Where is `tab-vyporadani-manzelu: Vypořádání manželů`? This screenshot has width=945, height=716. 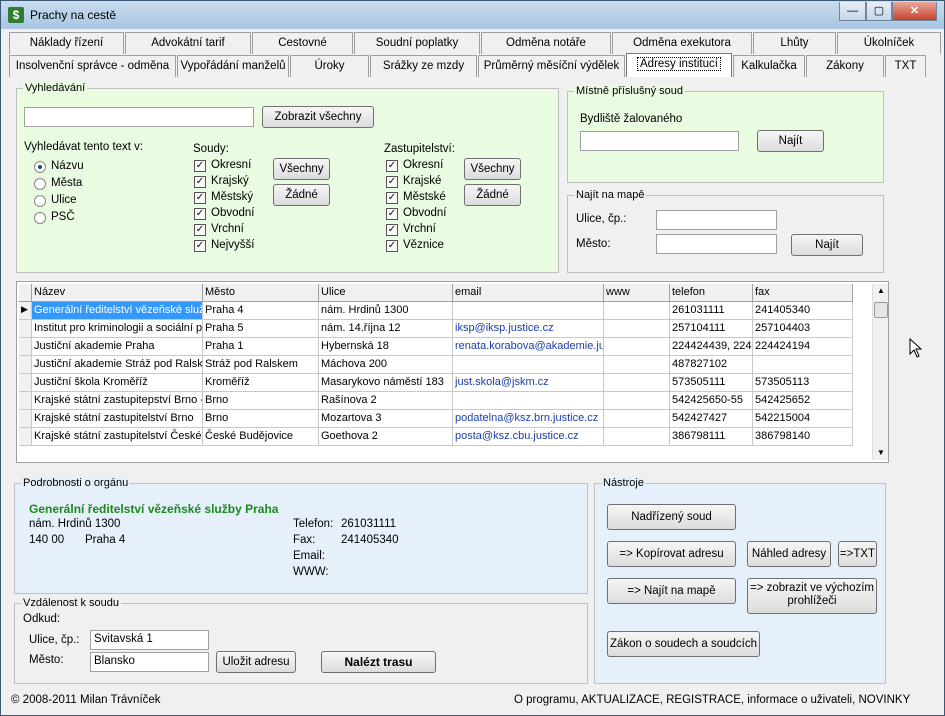 tab-vyporadani-manzelu: Vypořádání manželů is located at coordinates (233, 66).